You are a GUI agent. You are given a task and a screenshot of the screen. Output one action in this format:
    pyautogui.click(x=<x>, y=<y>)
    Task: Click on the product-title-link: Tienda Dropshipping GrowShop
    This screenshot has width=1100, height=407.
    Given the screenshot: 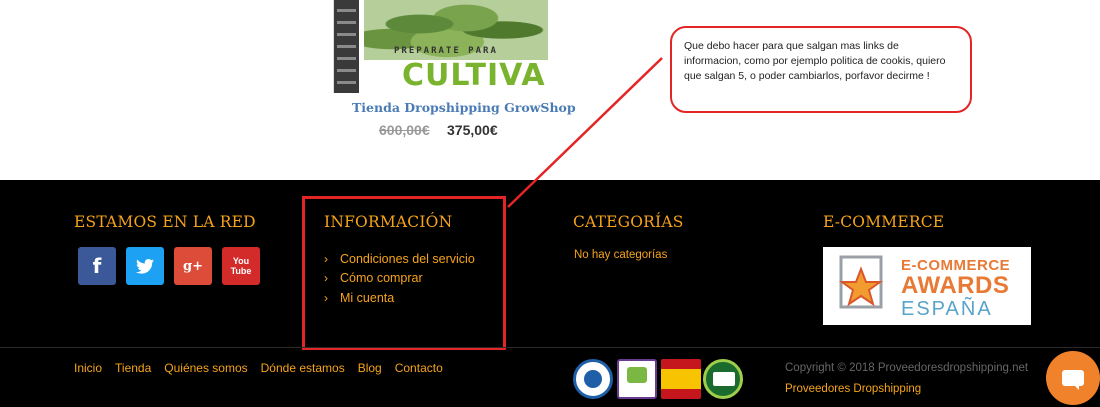 What is the action you would take?
    pyautogui.click(x=464, y=107)
    